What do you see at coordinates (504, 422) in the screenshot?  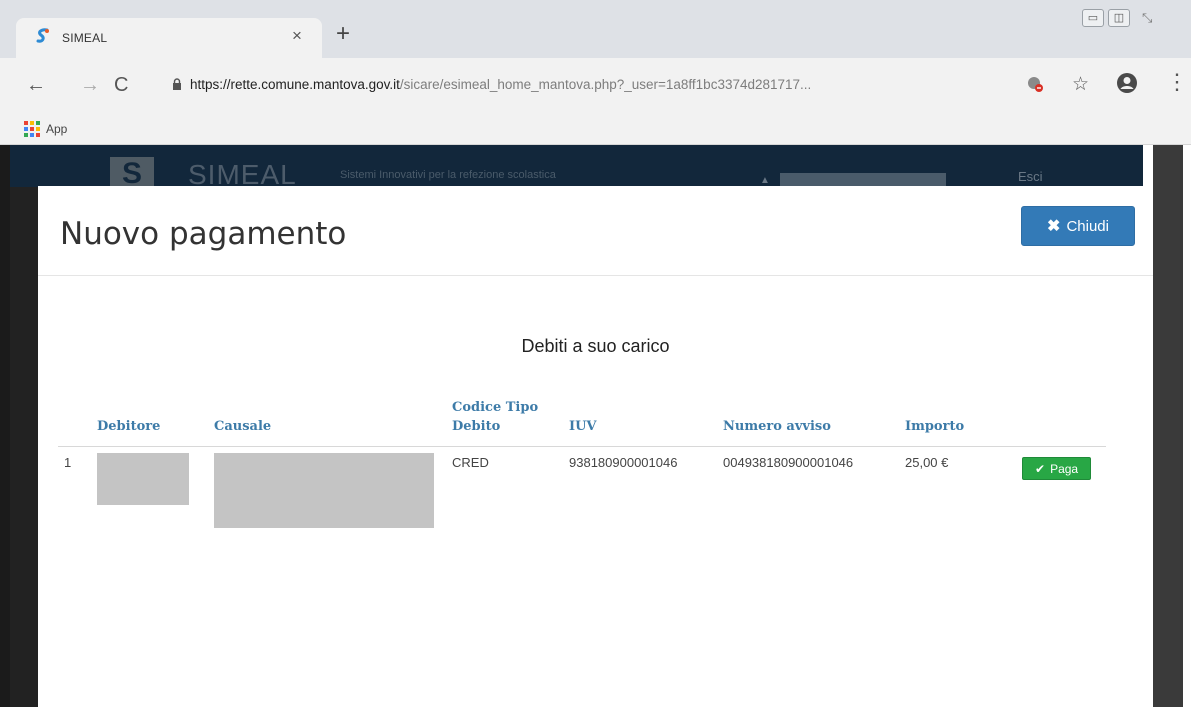 I see `col-header-codice-tipo-debito: Codice Tipo Debito` at bounding box center [504, 422].